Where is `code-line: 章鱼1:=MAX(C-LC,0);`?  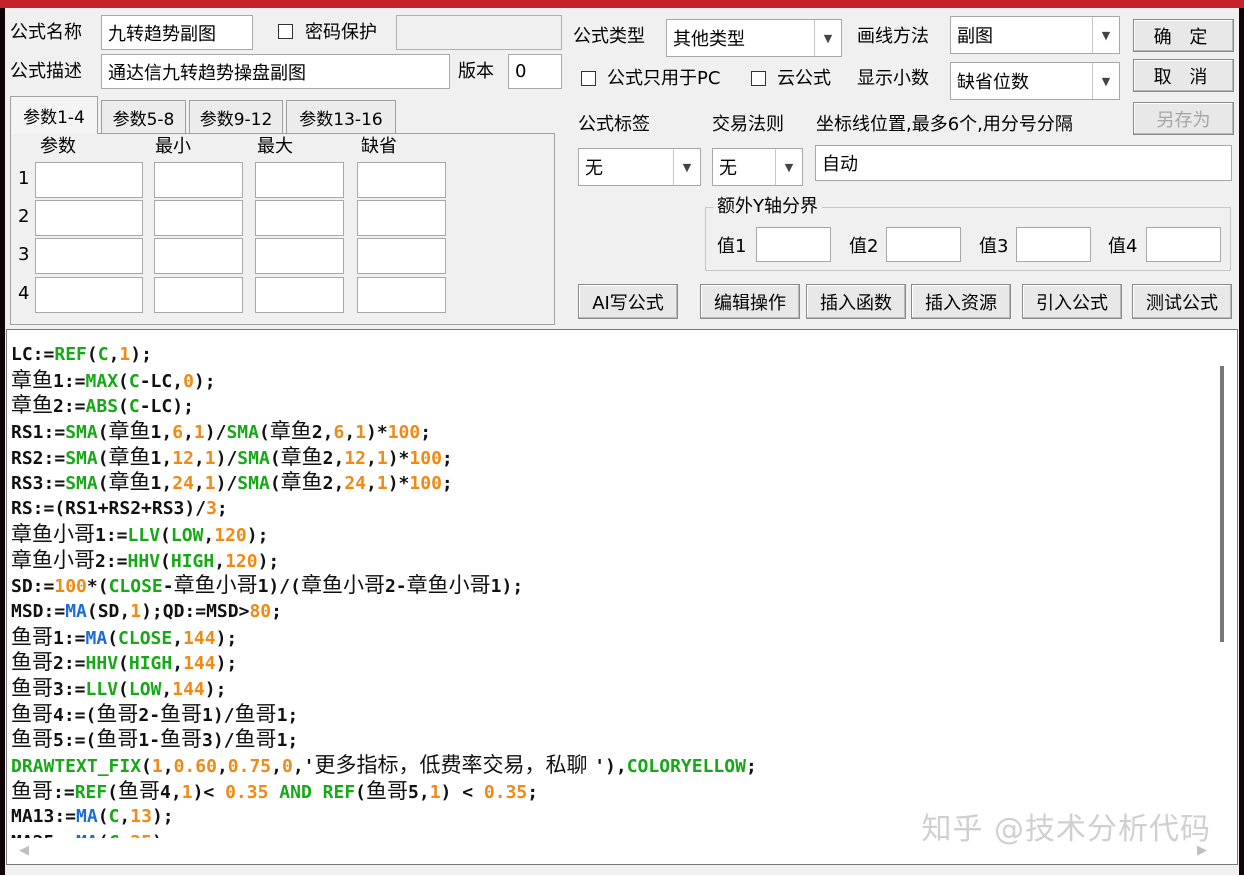 code-line: 章鱼1:=MAX(C-LC,0); is located at coordinates (608, 381).